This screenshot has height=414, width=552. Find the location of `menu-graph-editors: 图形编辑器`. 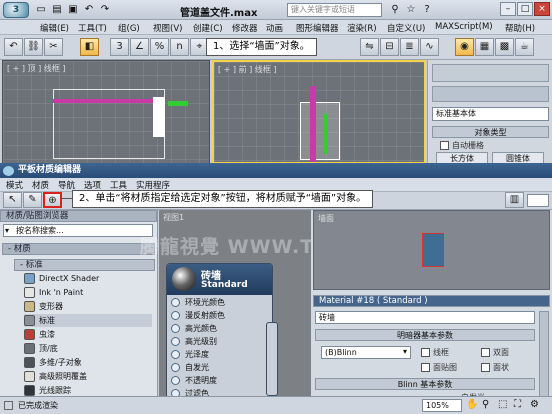

menu-graph-editors: 图形编辑器 is located at coordinates (317, 28).